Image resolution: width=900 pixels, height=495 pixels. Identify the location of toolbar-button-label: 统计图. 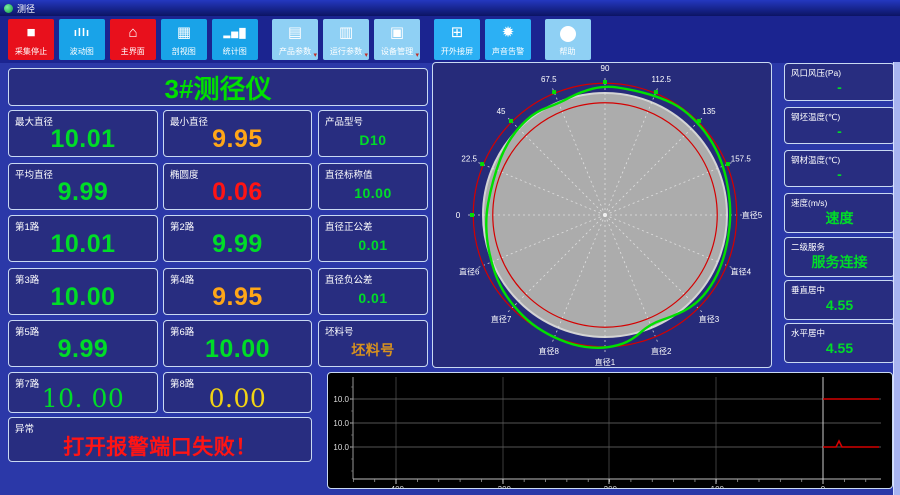
(235, 51).